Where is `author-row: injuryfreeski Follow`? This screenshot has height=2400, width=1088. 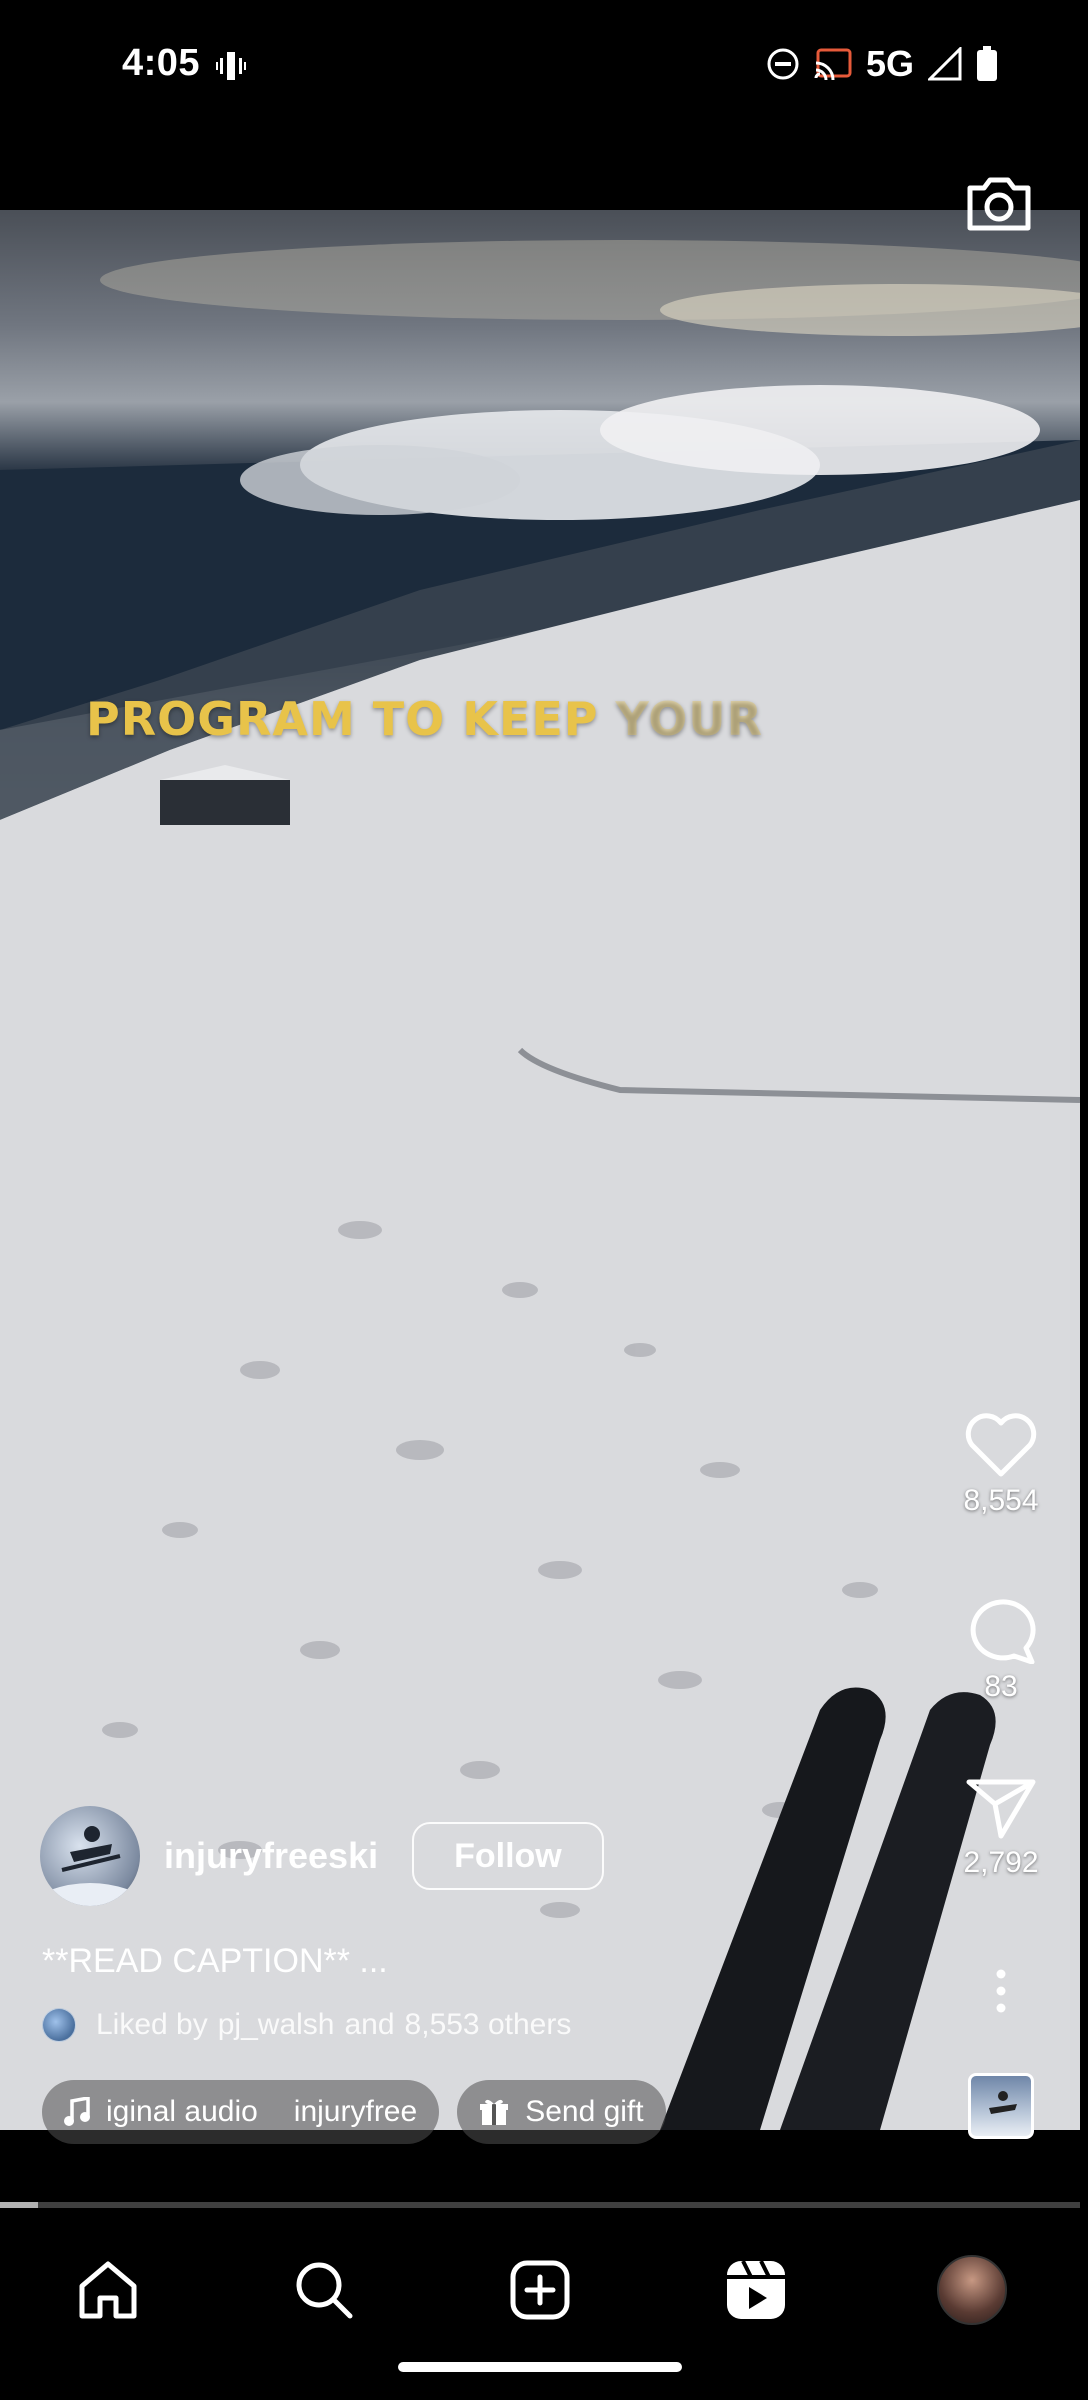 author-row: injuryfreeski Follow is located at coordinates (322, 1856).